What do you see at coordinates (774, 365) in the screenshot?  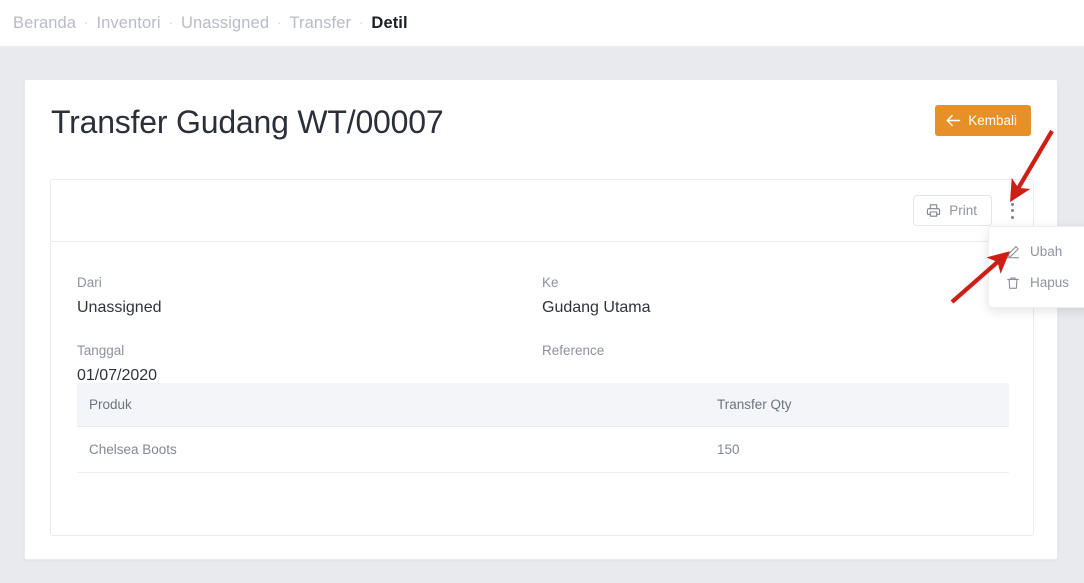 I see `field-reference: Reference` at bounding box center [774, 365].